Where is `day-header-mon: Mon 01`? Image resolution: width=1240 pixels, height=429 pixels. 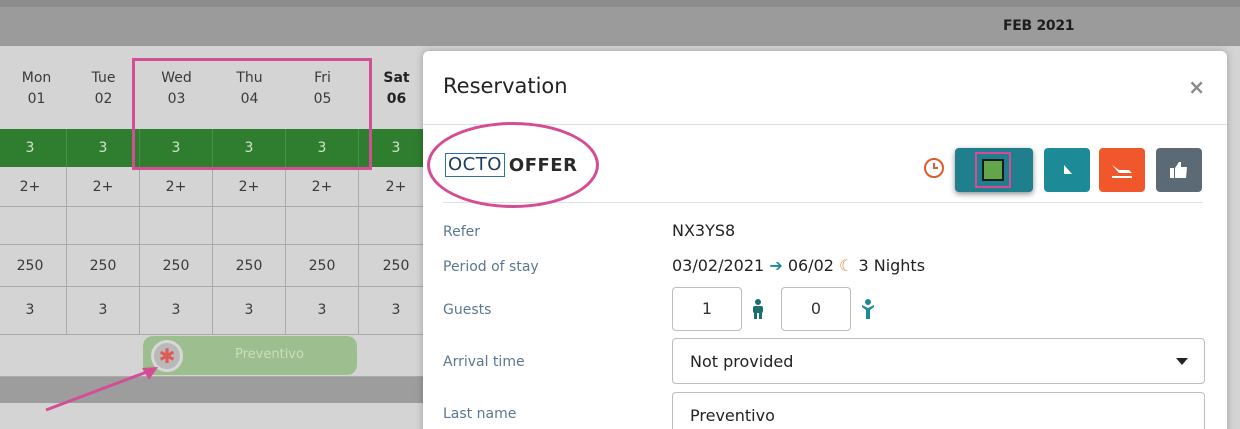
day-header-mon: Mon 01 is located at coordinates (36, 88).